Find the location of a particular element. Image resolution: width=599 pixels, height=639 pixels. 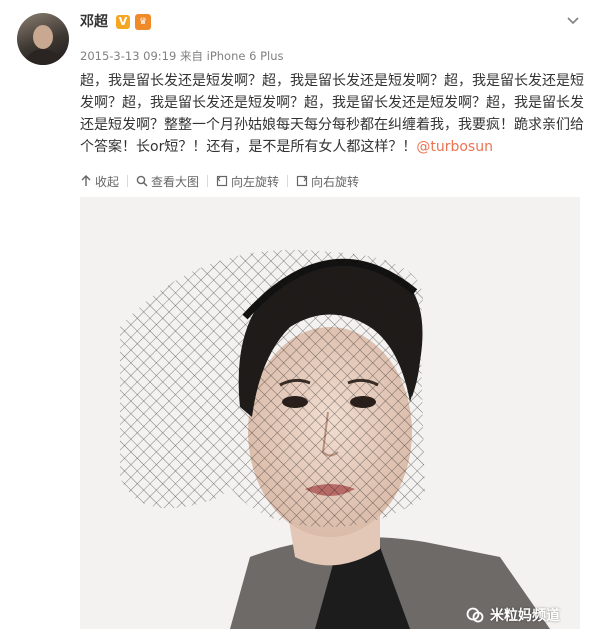

post-meta: 2015-3-13 09:19 来自 iPhone 6 Plus is located at coordinates (181, 56).